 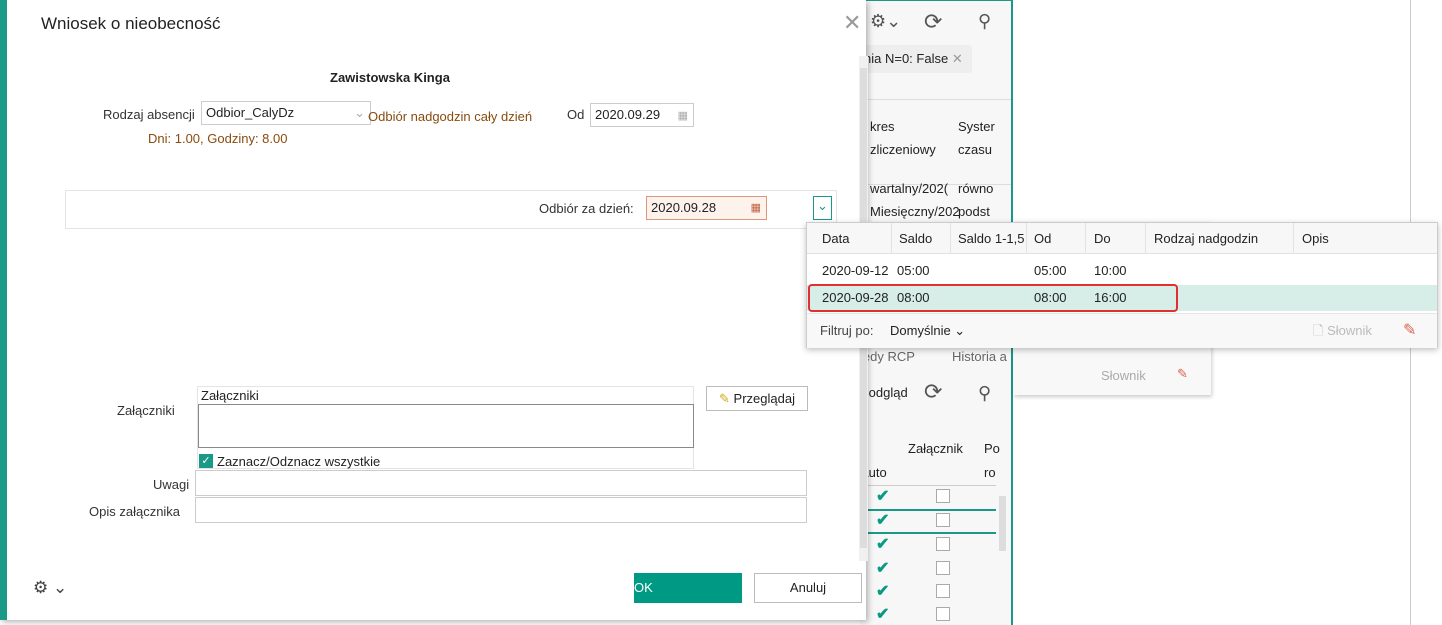 I want to click on scrollbar, so click(x=1002, y=523).